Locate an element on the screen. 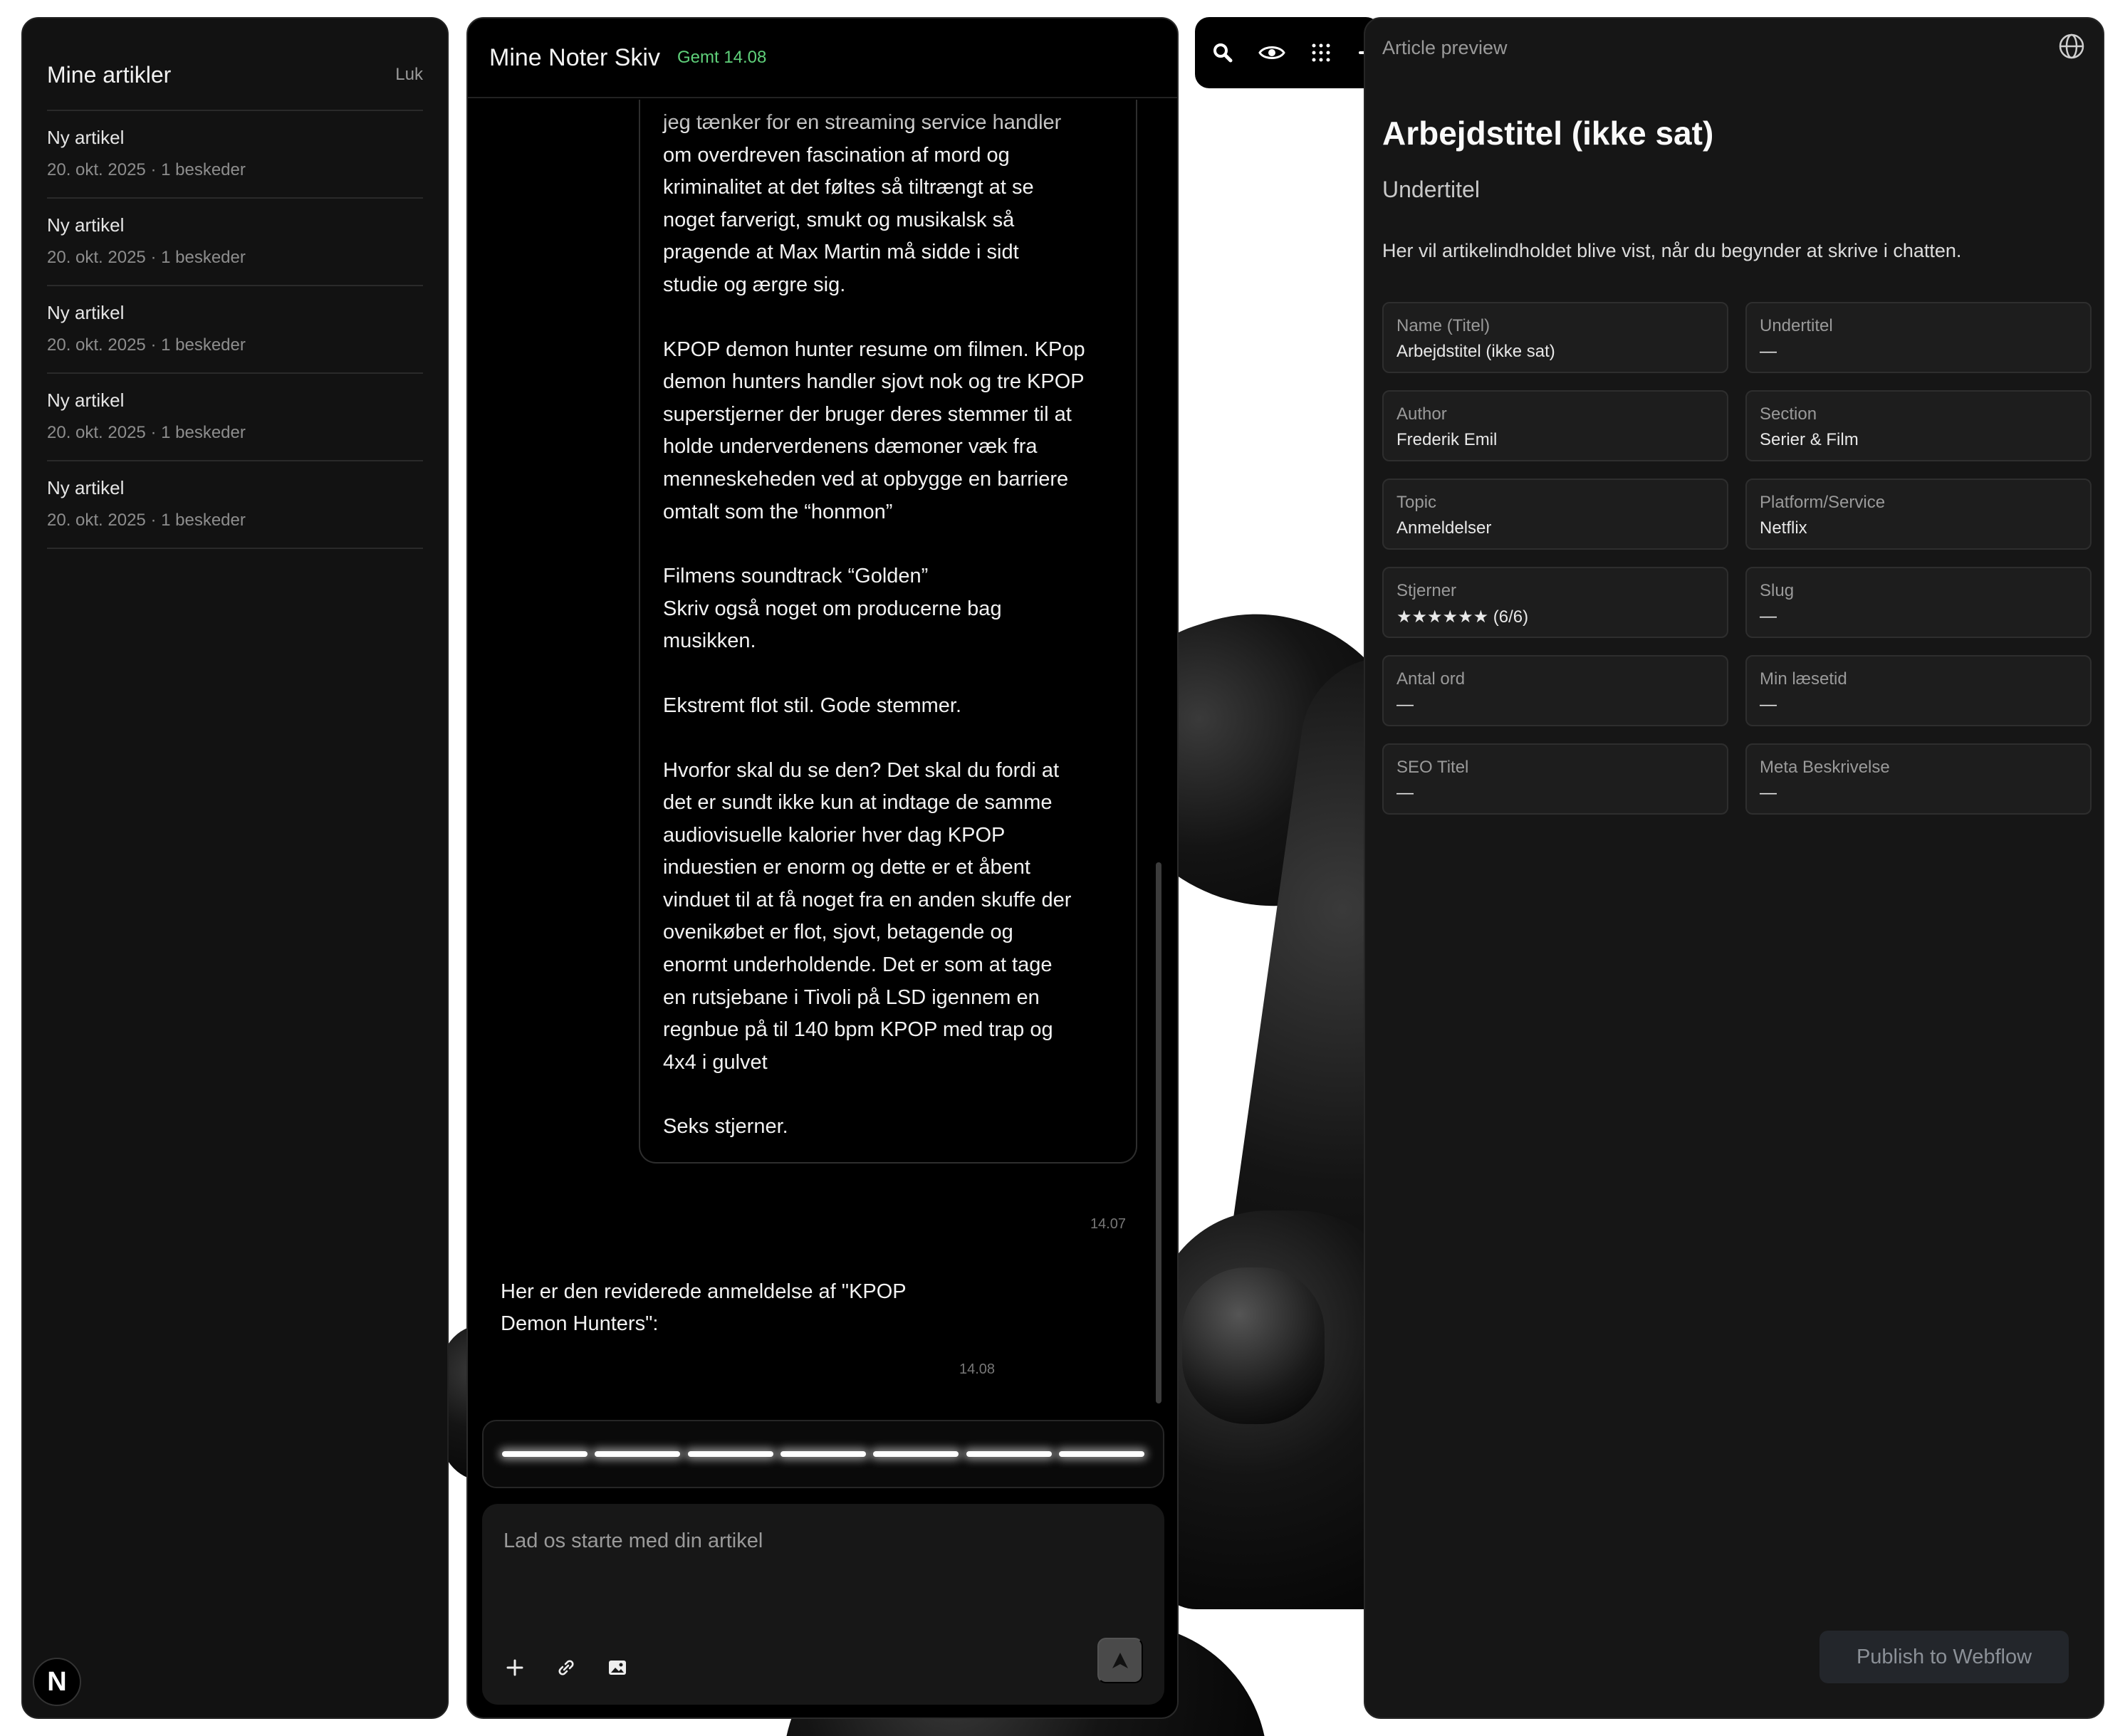 The width and height of the screenshot is (2125, 1736). scroll-fade is located at coordinates (888, 117).